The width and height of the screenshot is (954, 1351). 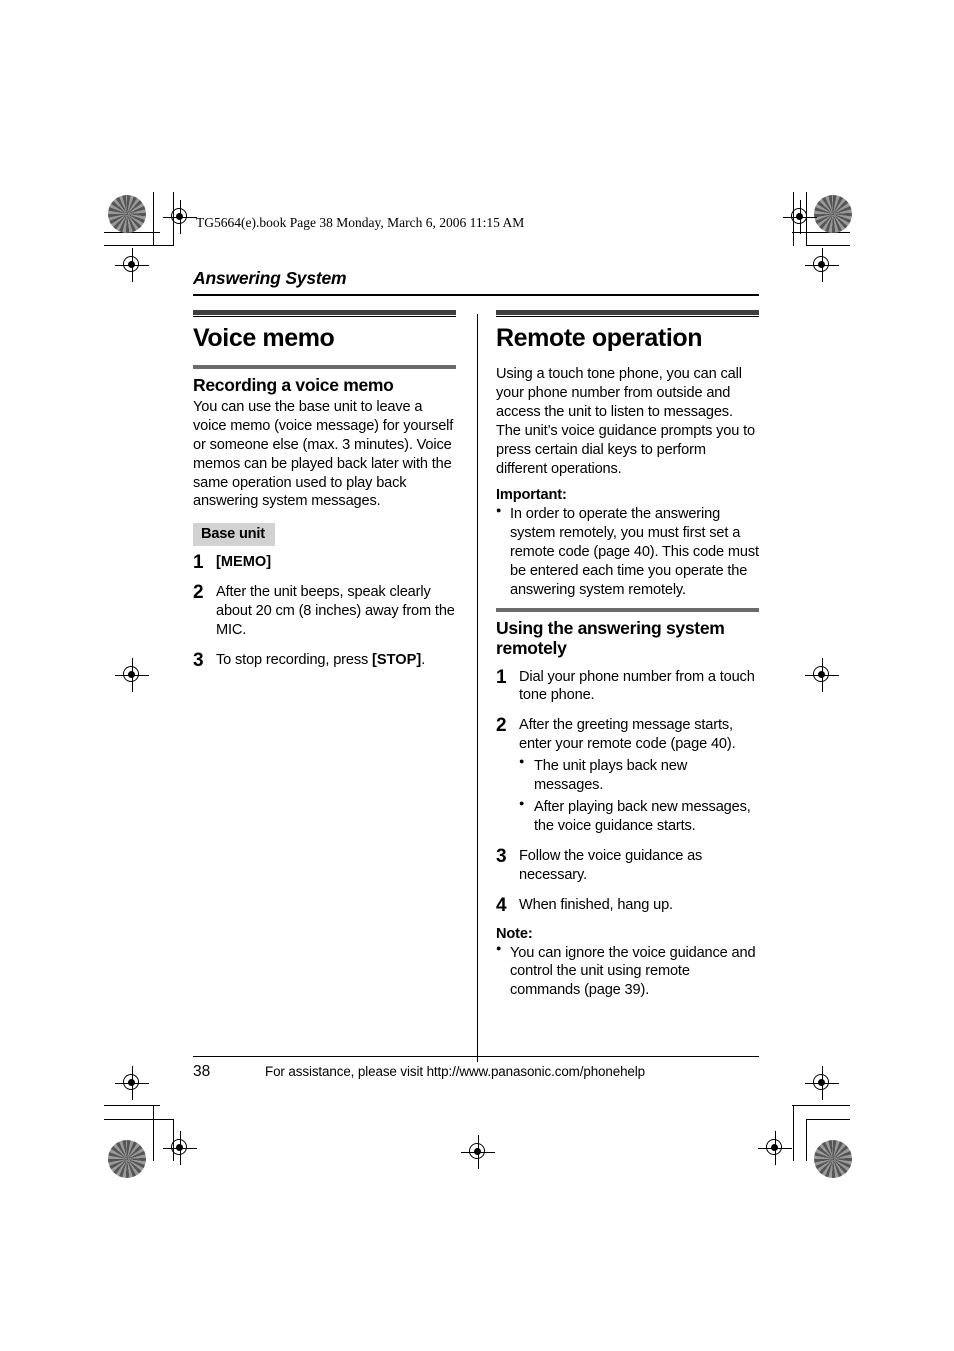 I want to click on subsection-title-using-answering-system-remotely: Using the answering system remotely, so click(x=610, y=638).